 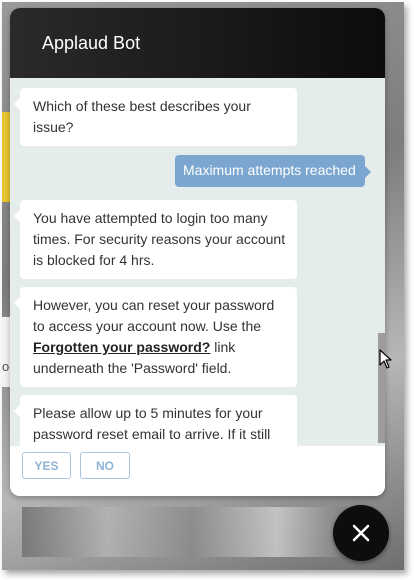 What do you see at coordinates (381, 262) in the screenshot?
I see `scrollbar` at bounding box center [381, 262].